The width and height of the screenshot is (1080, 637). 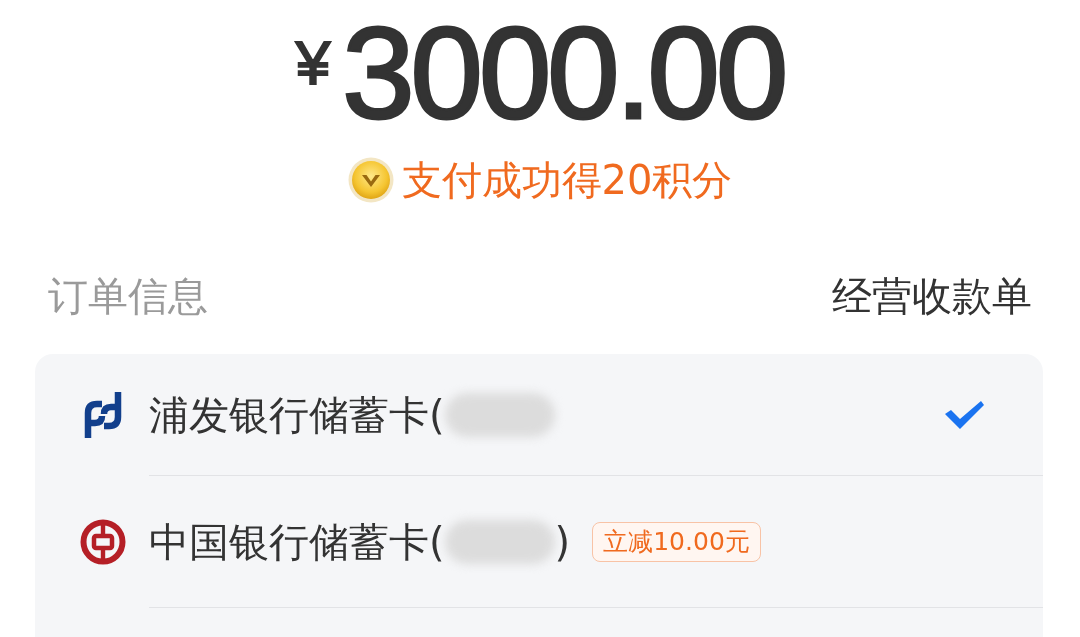 What do you see at coordinates (562, 541) in the screenshot?
I see `closing-parenthesis: )` at bounding box center [562, 541].